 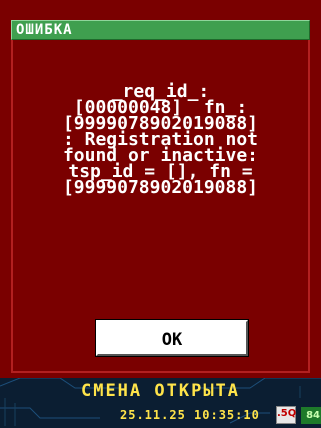 What do you see at coordinates (311, 415) in the screenshot?
I see `battery-icon: 84` at bounding box center [311, 415].